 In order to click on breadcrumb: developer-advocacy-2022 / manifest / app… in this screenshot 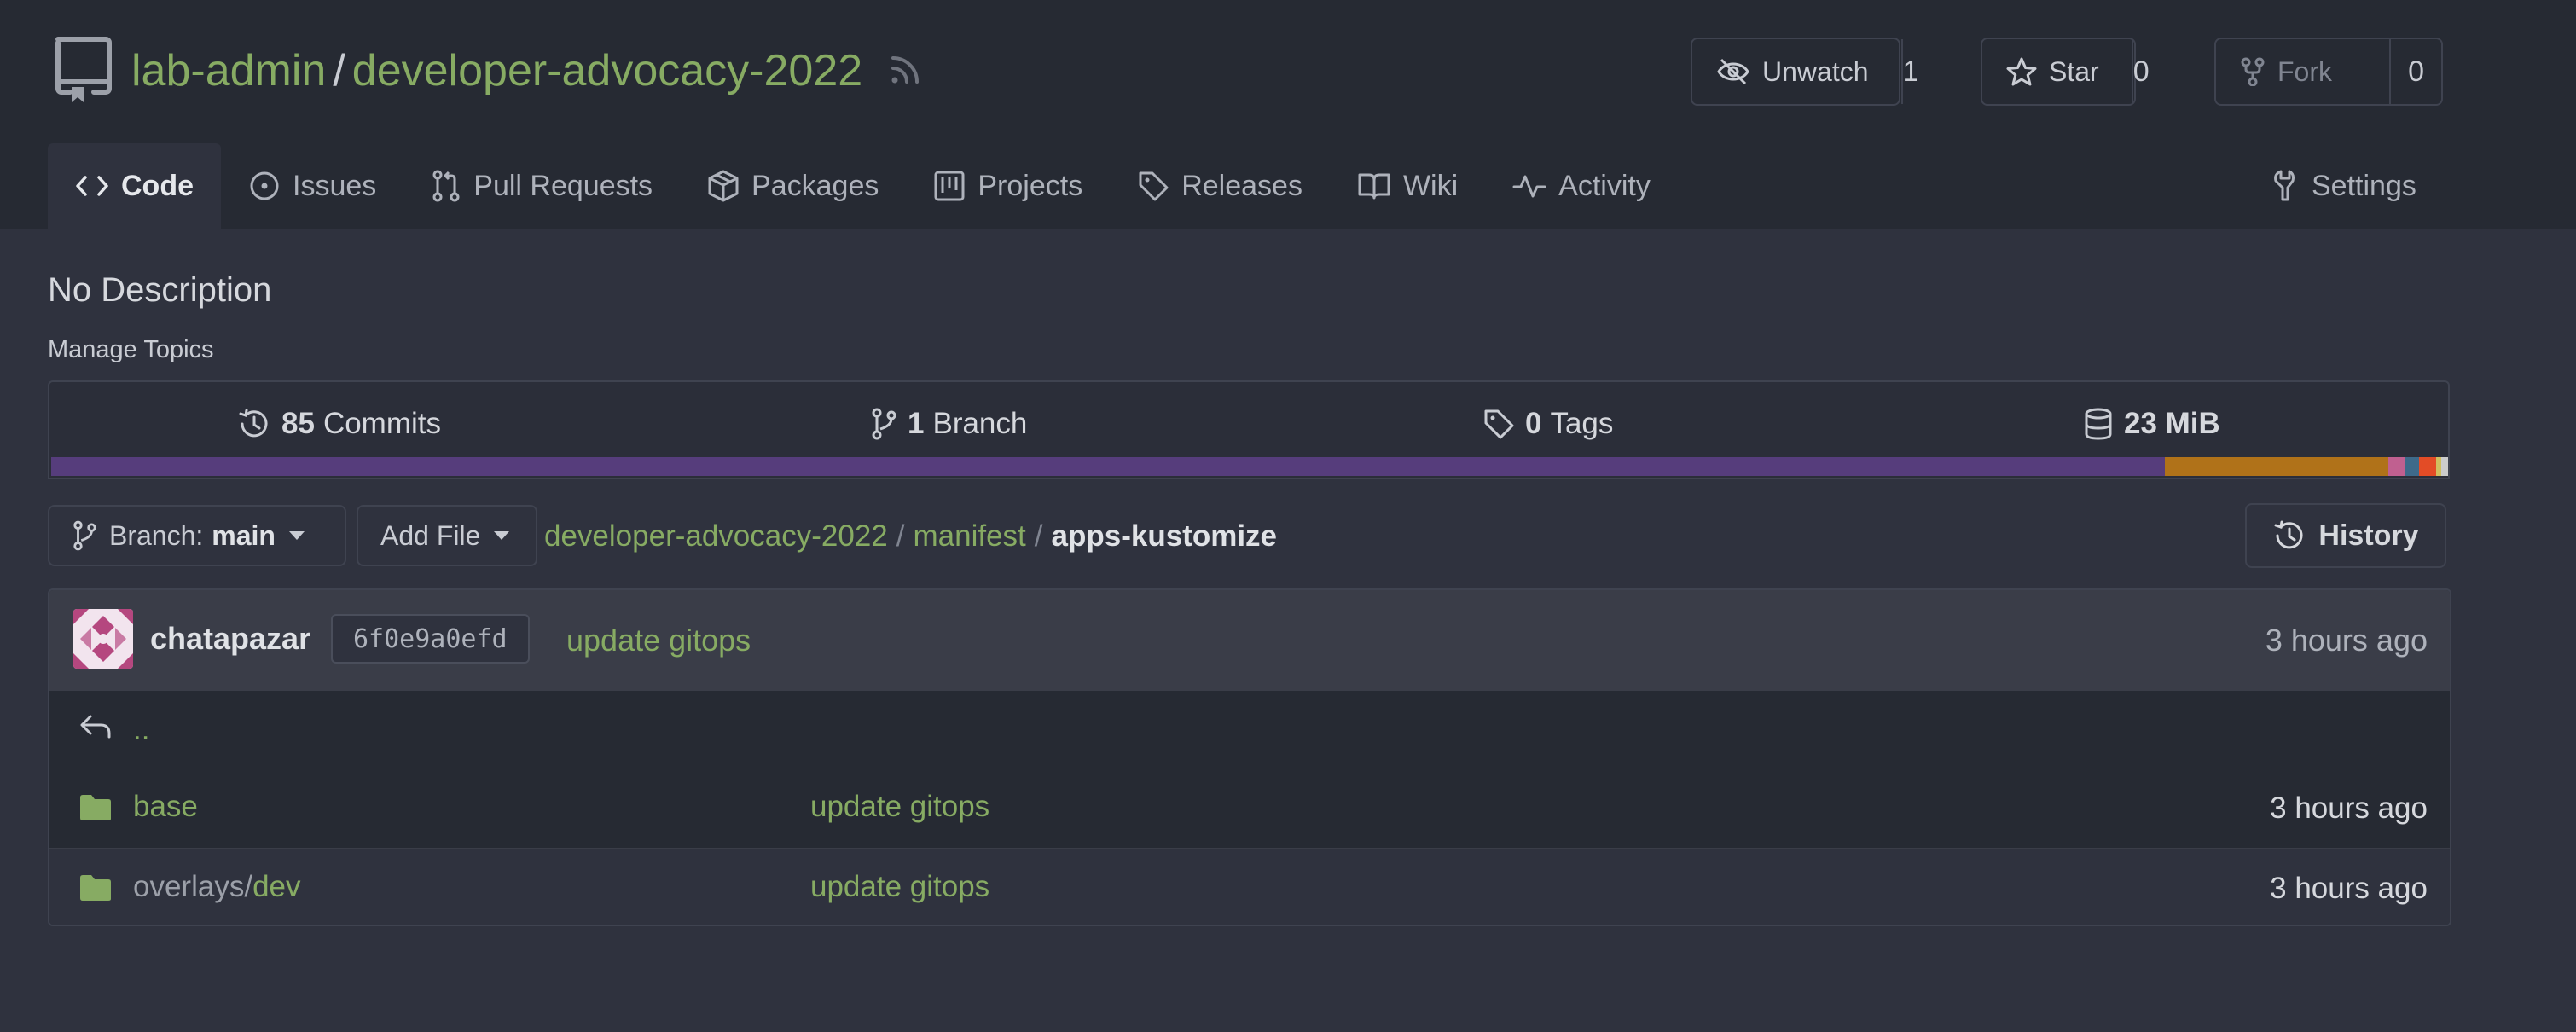, I will do `click(910, 536)`.